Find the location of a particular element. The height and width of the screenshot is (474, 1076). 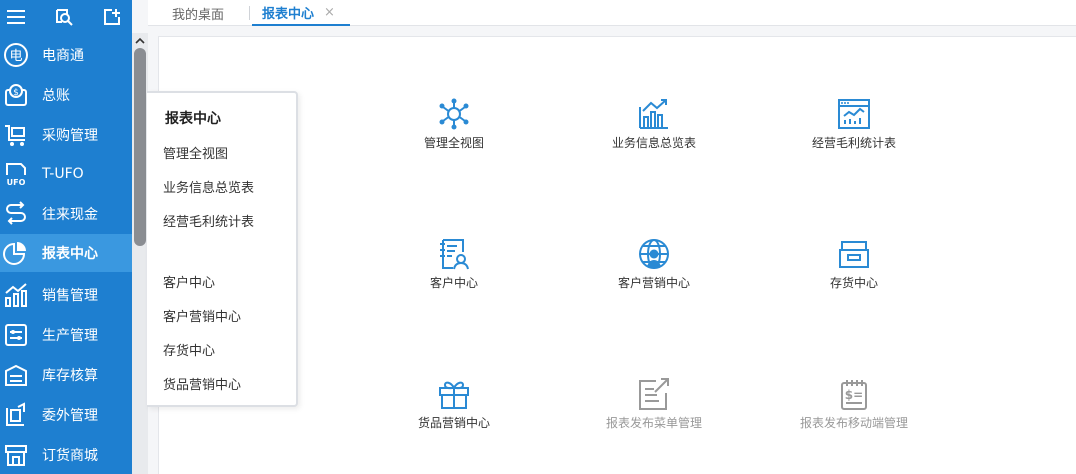

tile-management-overview: 管理全视图 is located at coordinates (454, 123).